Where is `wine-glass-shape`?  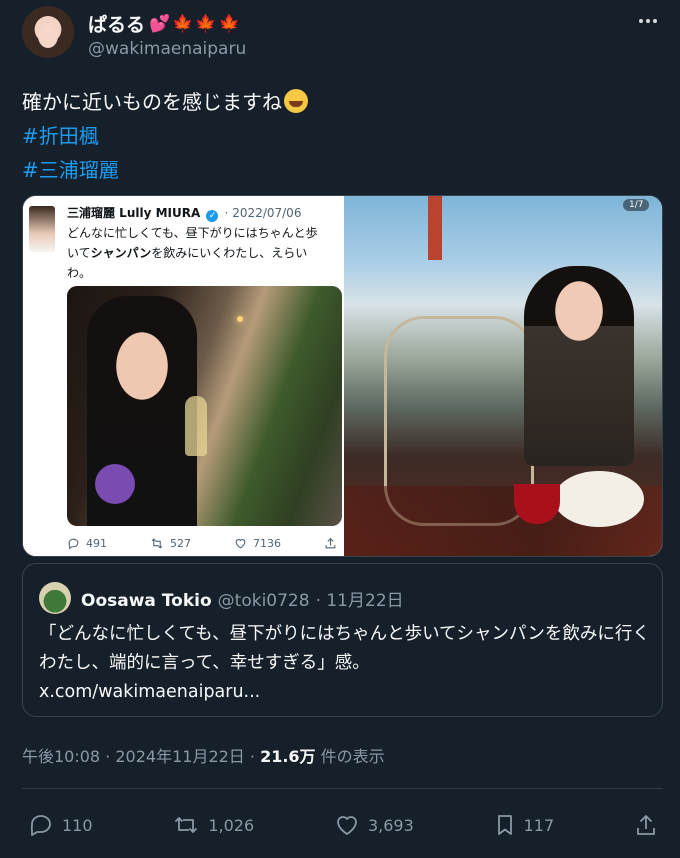 wine-glass-shape is located at coordinates (537, 504).